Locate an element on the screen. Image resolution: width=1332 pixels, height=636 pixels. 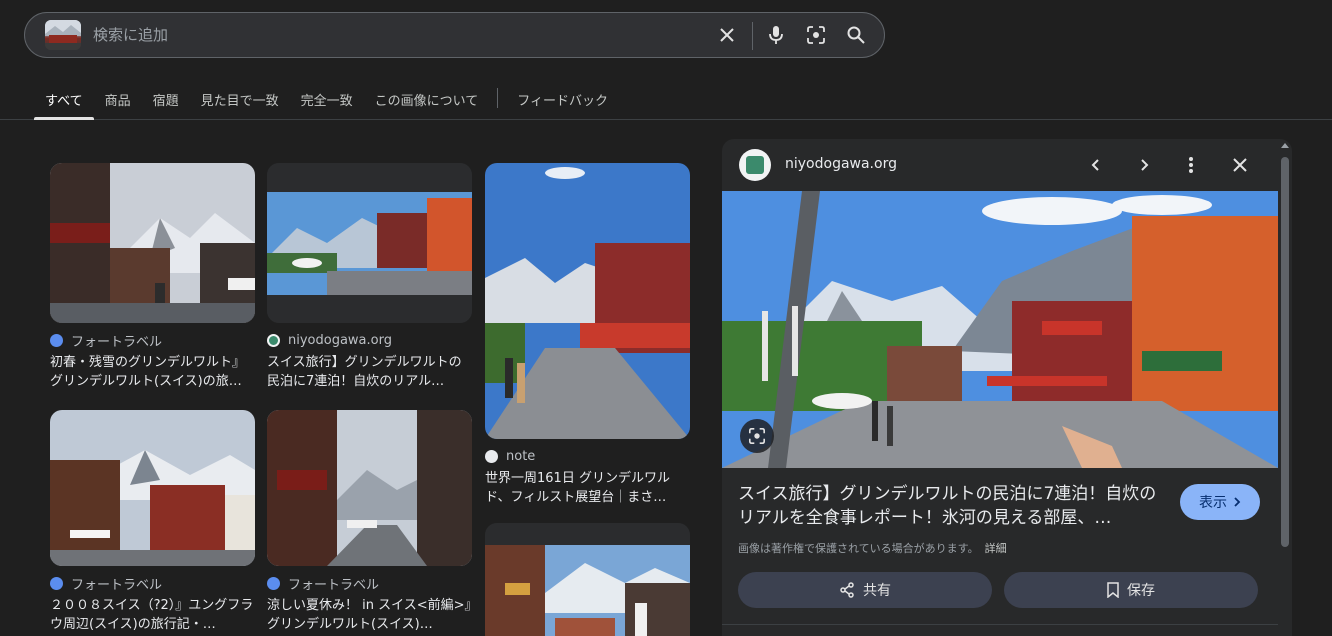
copyright-notice: 画像は著作権で保護されている場合があります。 詳細 is located at coordinates (872, 548).